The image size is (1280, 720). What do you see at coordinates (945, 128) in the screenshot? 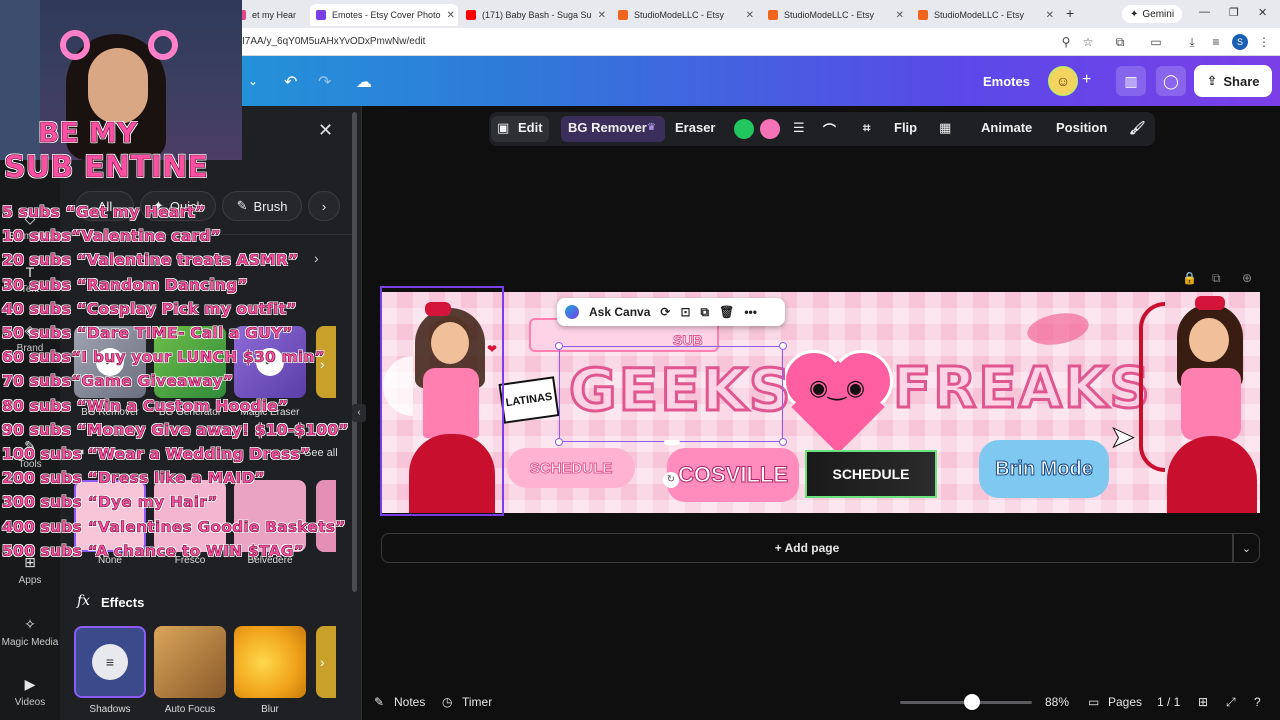
I see `transparency-icon: ▦` at bounding box center [945, 128].